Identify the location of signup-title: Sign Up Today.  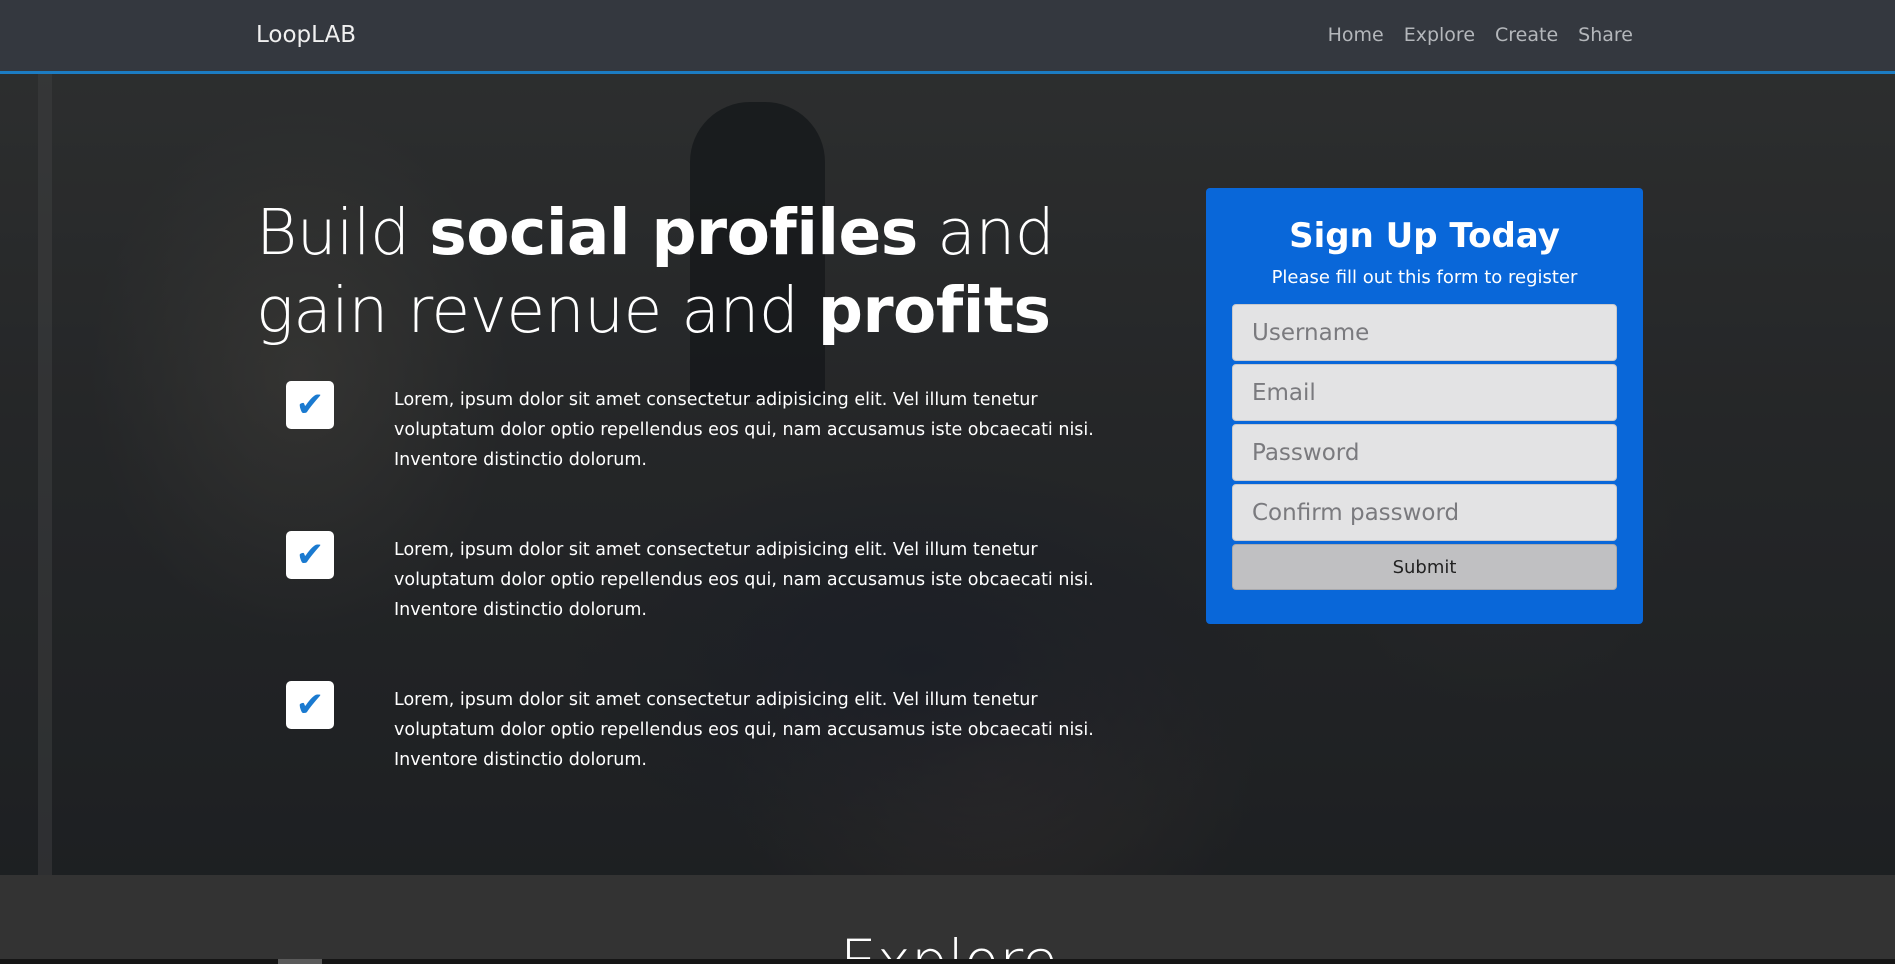
(1424, 236).